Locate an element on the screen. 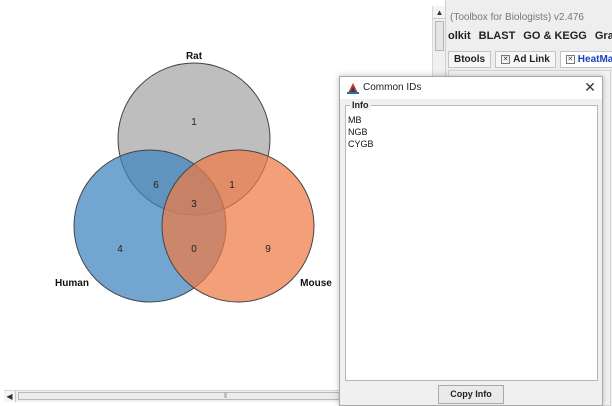  venn-set-label-human: Human is located at coordinates (72, 283).